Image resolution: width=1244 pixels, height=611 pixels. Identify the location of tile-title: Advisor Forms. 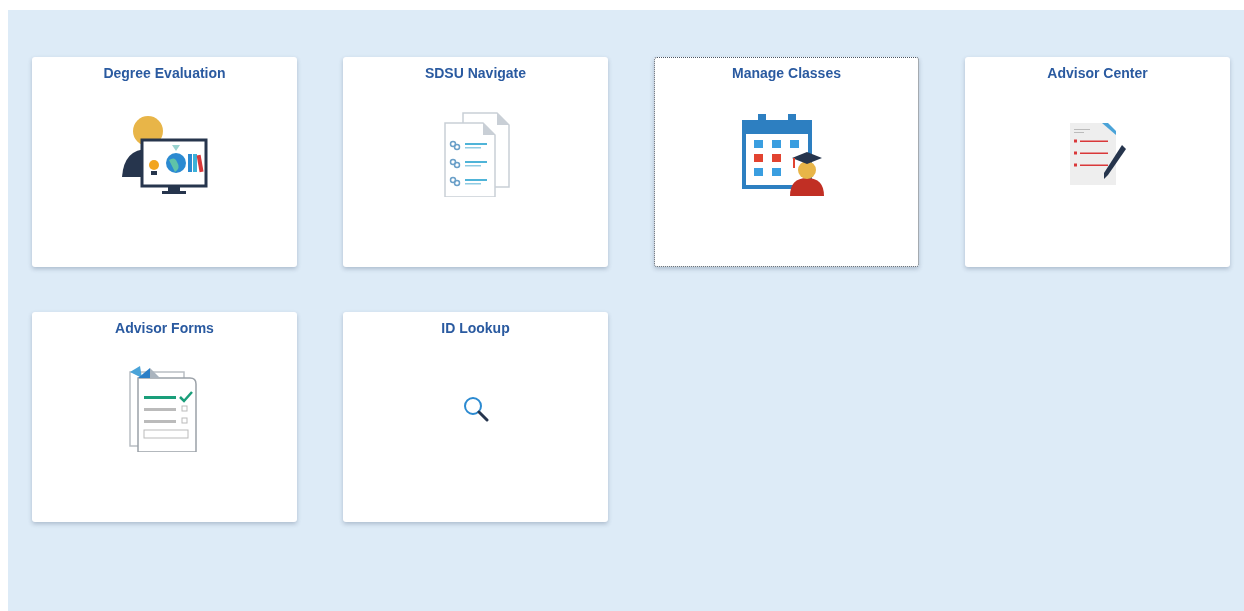
(164, 328).